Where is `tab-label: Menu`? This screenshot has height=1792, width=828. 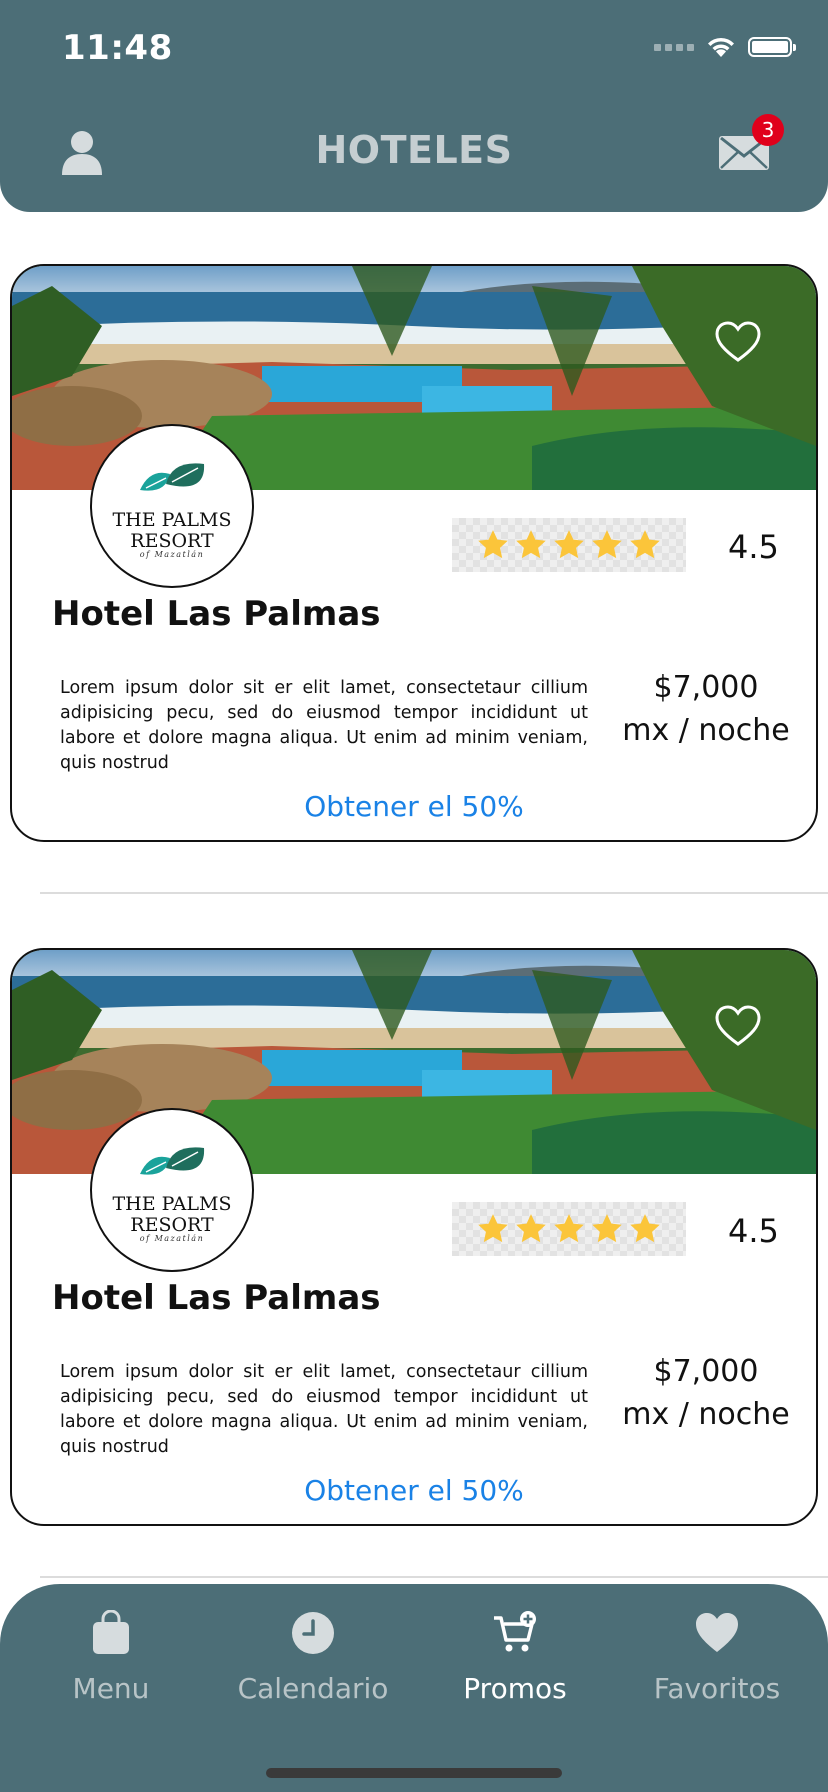 tab-label: Menu is located at coordinates (111, 1688).